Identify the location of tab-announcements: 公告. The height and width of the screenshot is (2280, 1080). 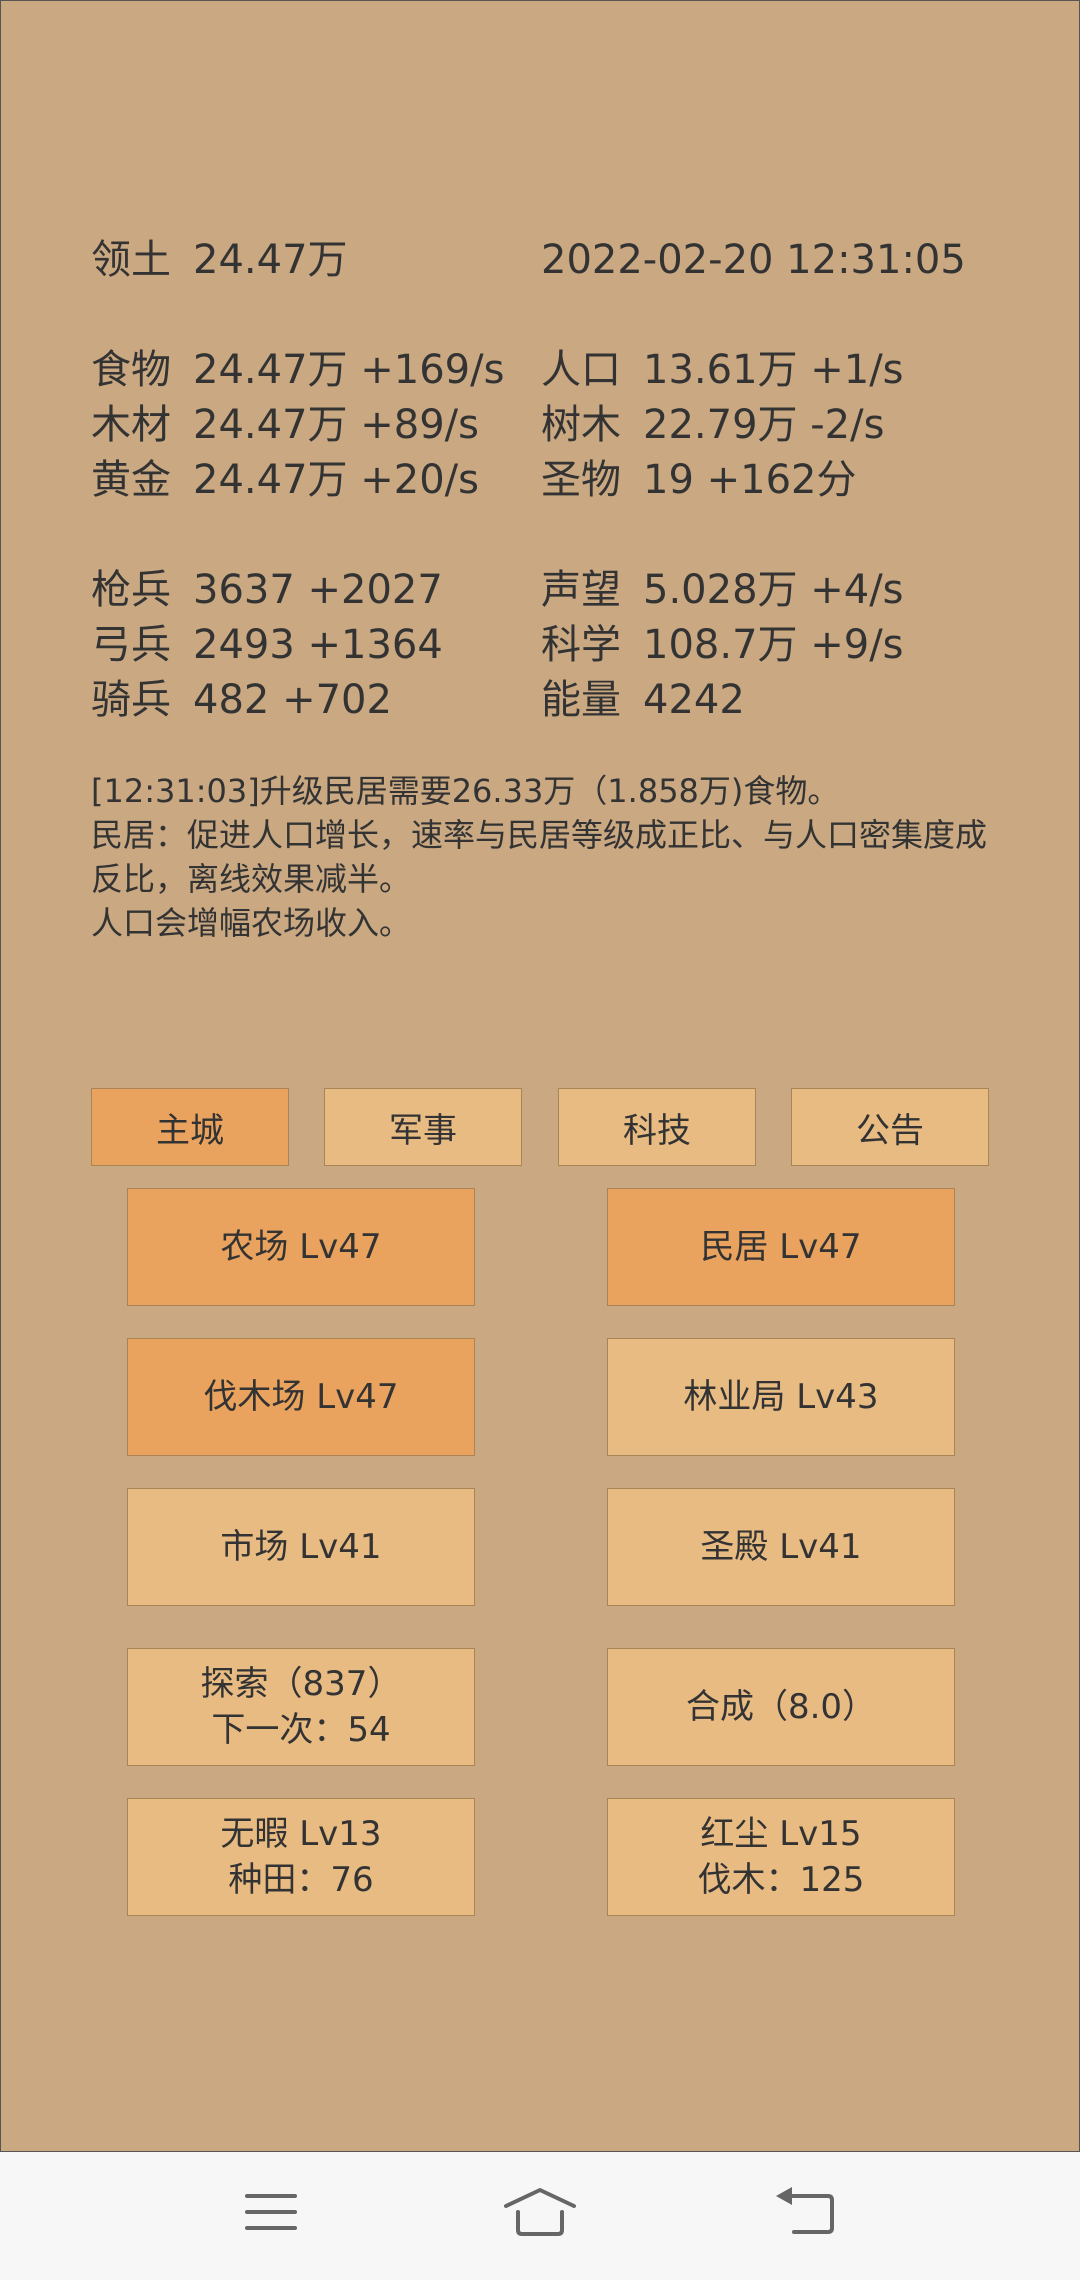
(890, 1127).